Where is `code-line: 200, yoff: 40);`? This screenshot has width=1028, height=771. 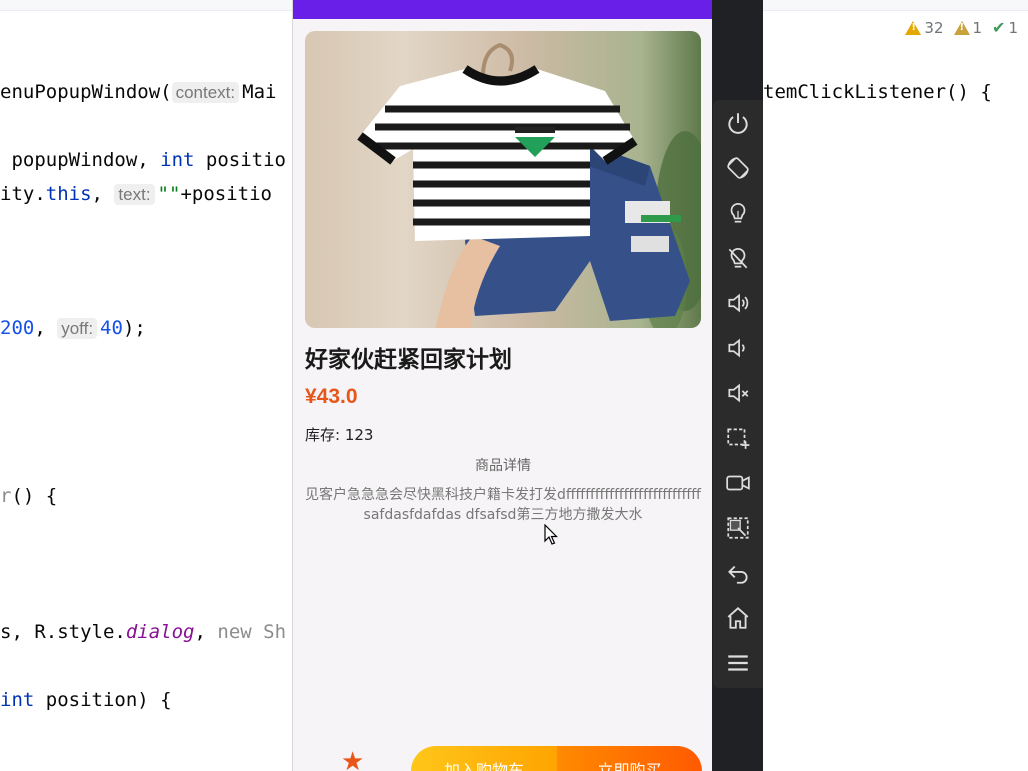 code-line: 200, yoff: 40); is located at coordinates (73, 328).